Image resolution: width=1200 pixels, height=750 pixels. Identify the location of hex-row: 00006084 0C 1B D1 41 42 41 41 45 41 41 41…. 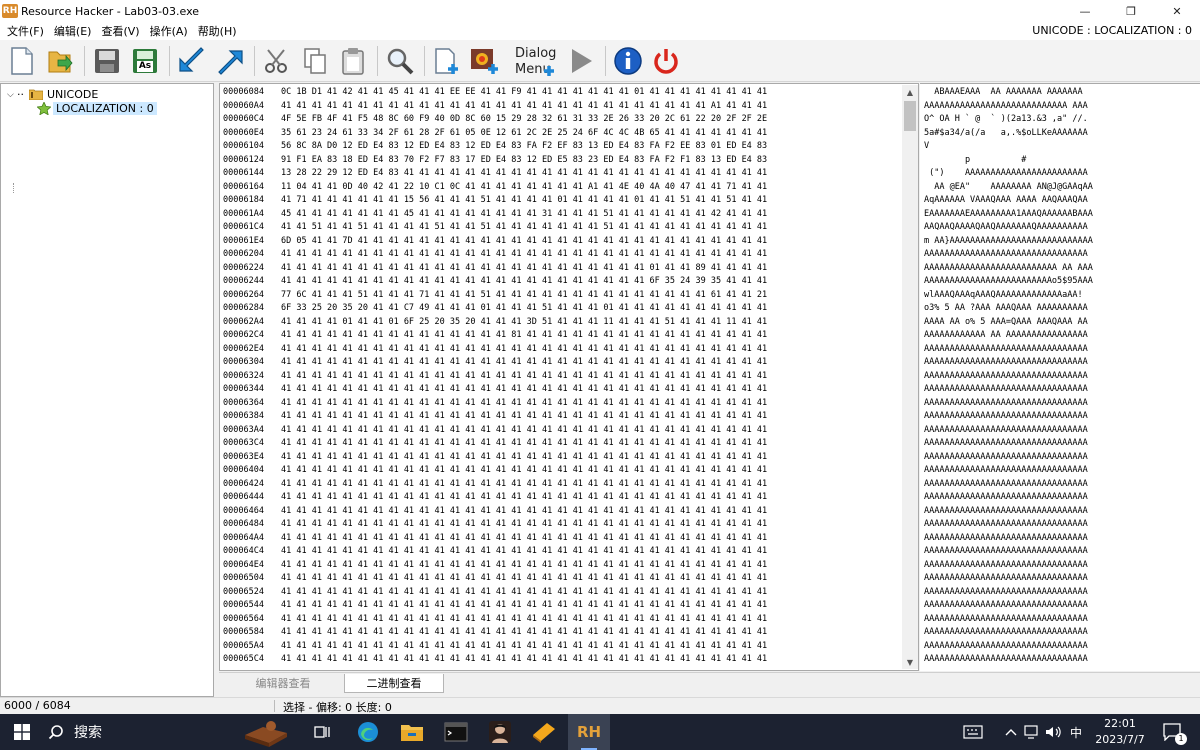
(561, 93).